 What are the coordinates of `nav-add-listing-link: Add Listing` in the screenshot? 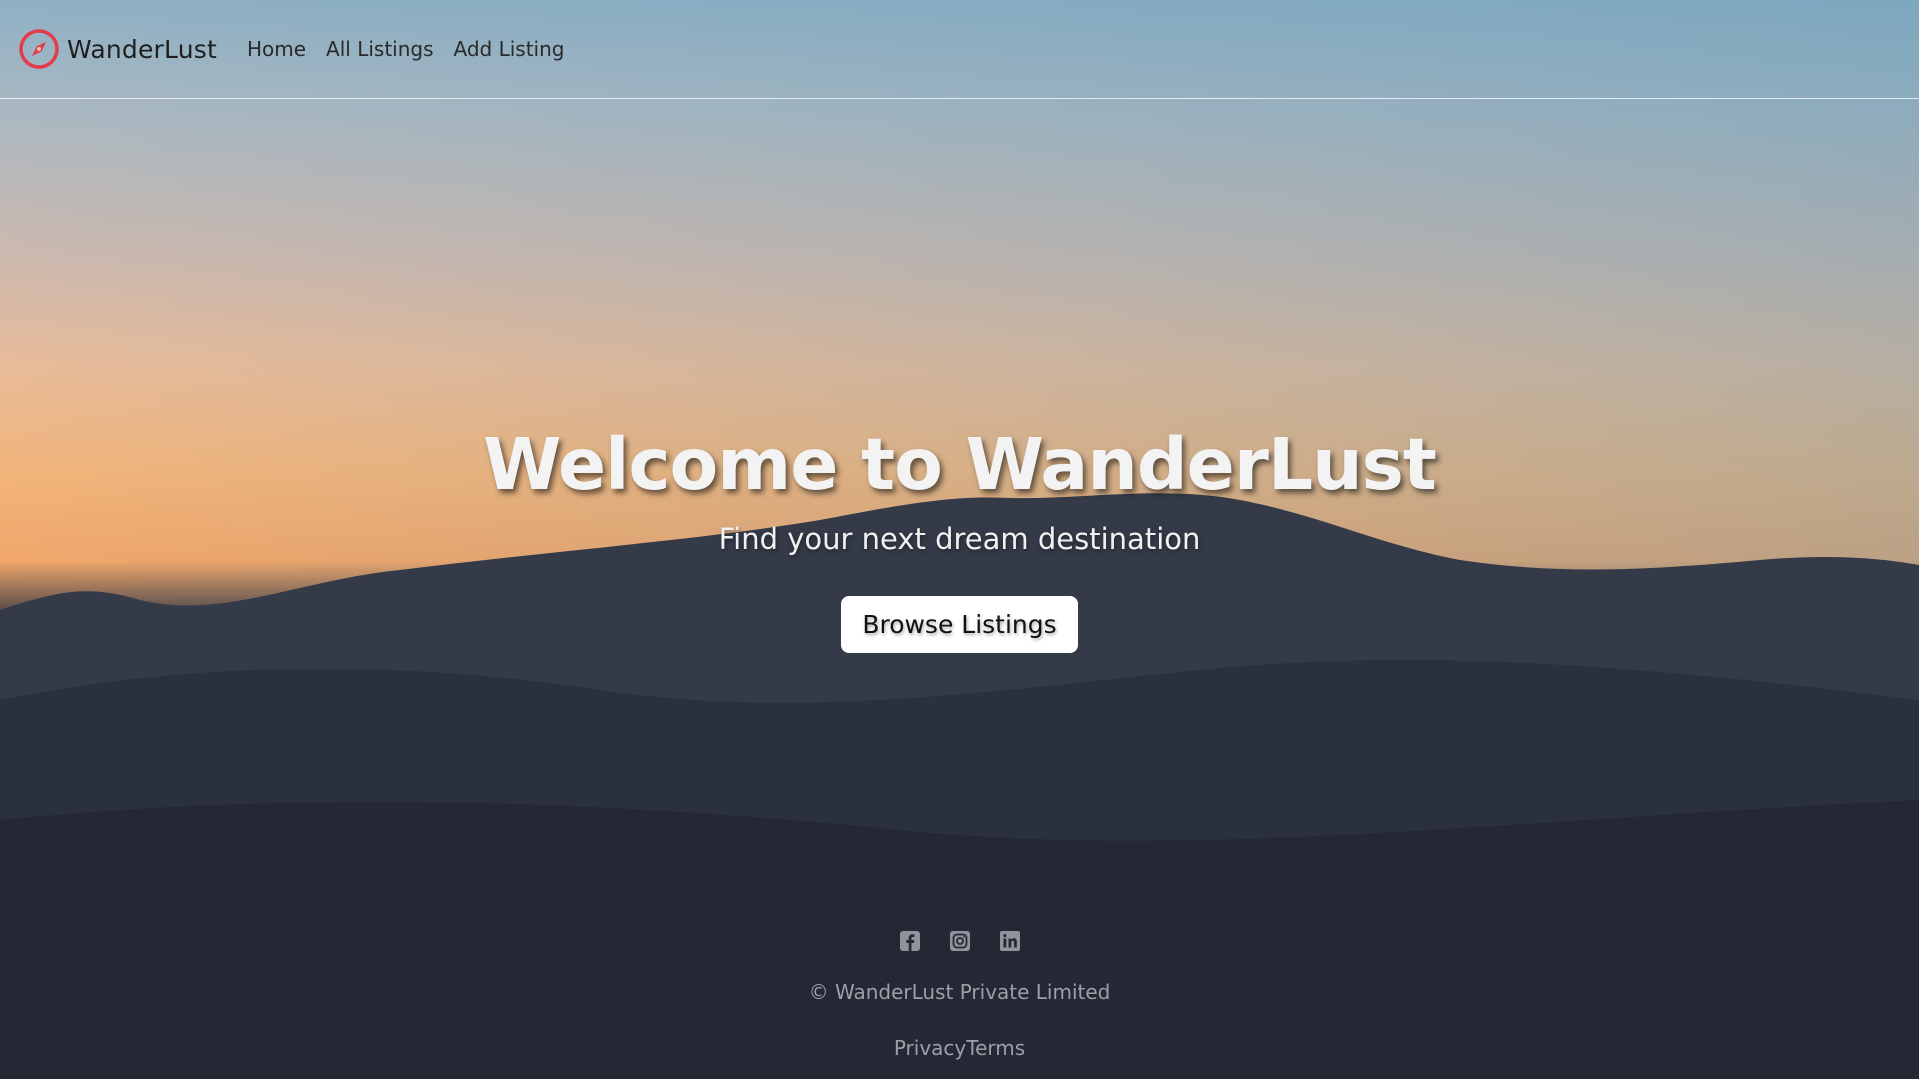 It's located at (509, 49).